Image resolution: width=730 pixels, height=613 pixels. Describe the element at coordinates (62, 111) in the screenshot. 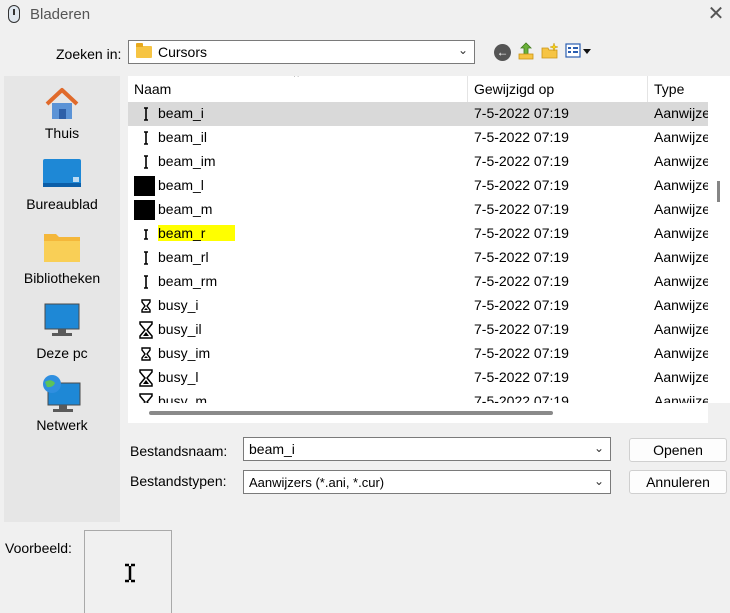

I see `place-thuis: Thuis` at that location.